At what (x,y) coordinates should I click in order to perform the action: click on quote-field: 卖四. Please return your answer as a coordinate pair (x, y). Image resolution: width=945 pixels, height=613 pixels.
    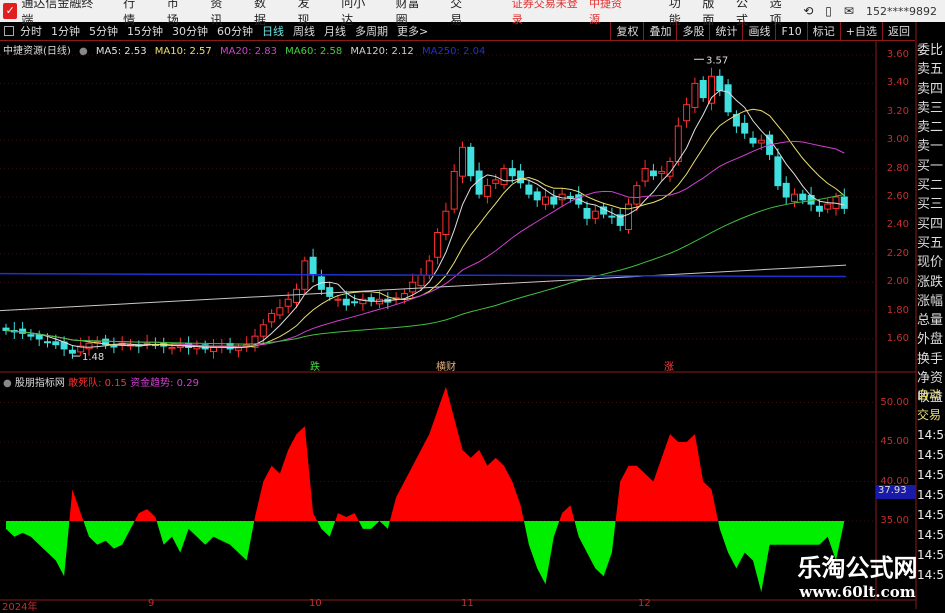
    Looking at the image, I should click on (931, 89).